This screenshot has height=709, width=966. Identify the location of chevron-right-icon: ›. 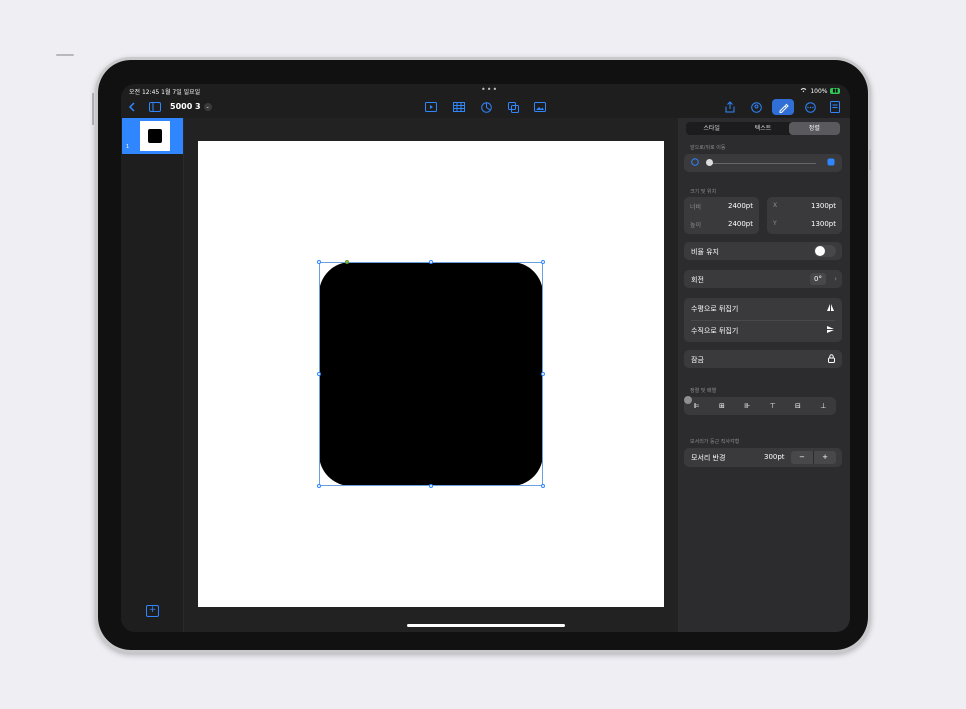
(835, 279).